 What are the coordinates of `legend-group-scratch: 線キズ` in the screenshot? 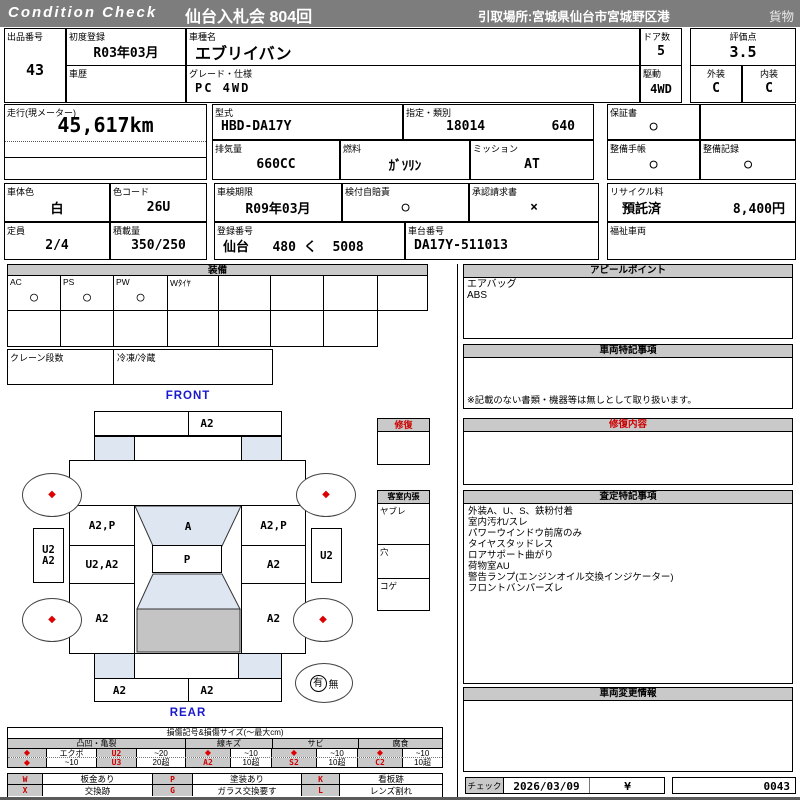 It's located at (229, 743).